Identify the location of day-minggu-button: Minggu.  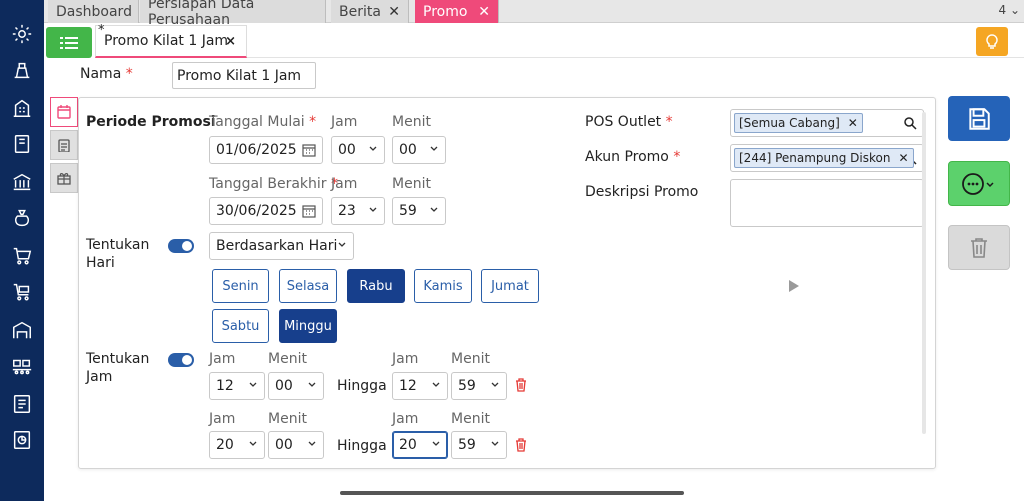
(308, 326).